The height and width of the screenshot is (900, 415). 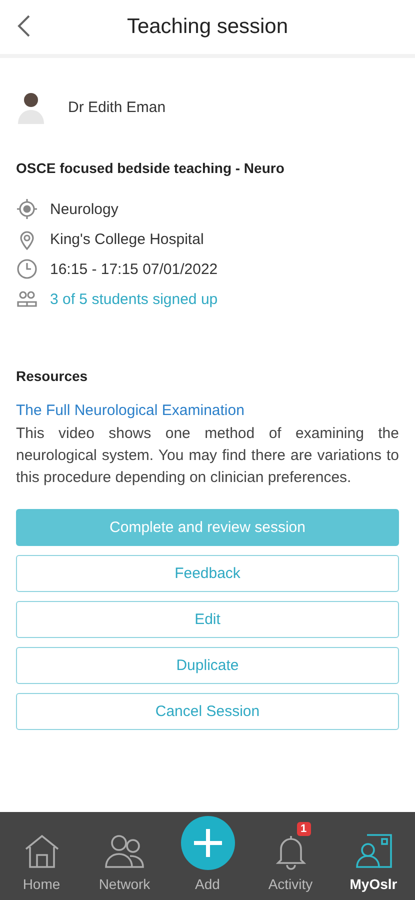 I want to click on resource-description: This video shows one method of examining the neurological system. You may find there are variations to this procedure depending on clinician preferences., so click(x=207, y=456).